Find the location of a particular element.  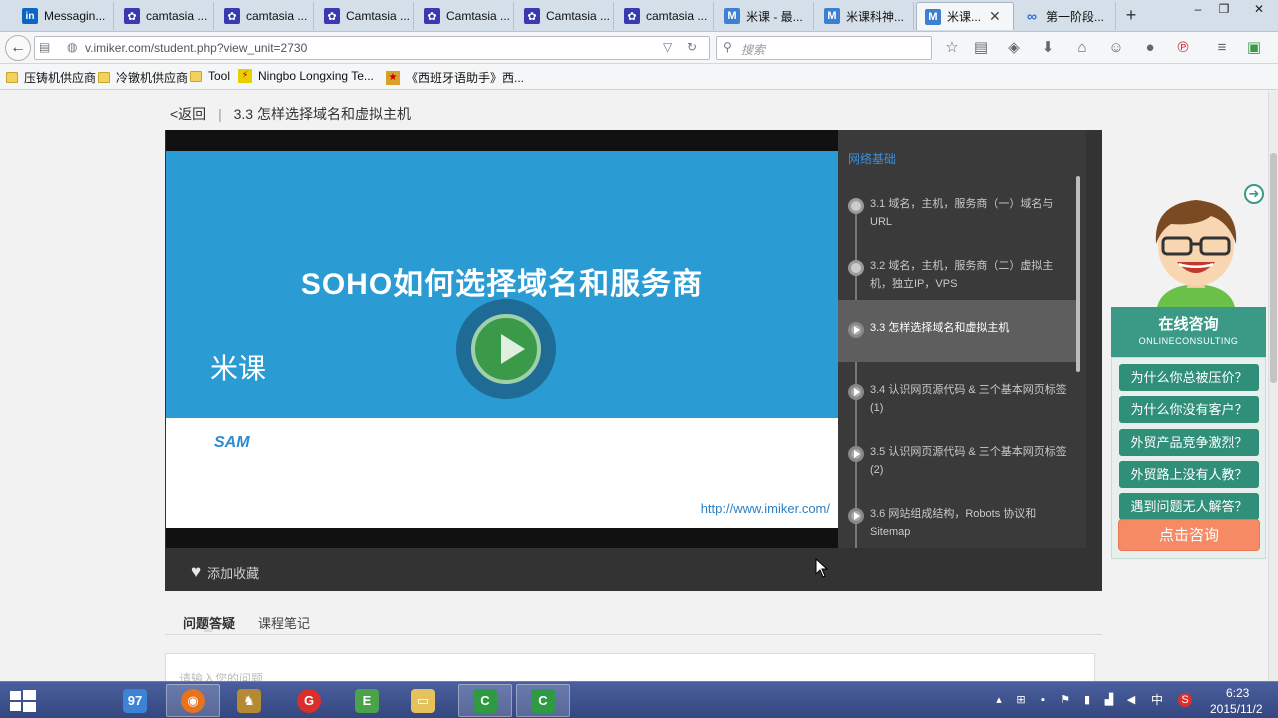

page-list-icon: ▤ is located at coordinates (44, 47).